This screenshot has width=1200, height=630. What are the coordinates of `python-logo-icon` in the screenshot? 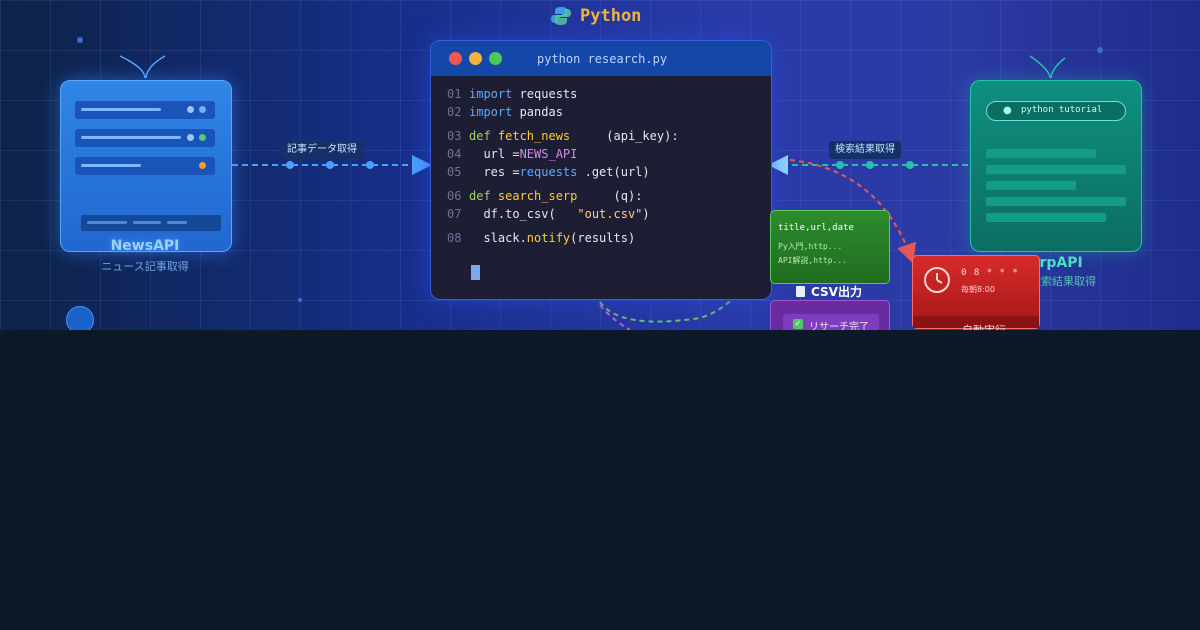 It's located at (561, 16).